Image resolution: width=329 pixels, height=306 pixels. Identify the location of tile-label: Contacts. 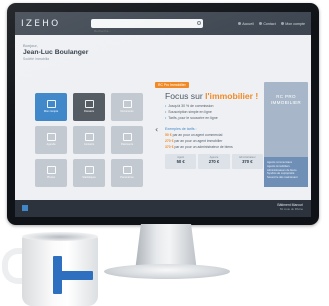
(89, 145).